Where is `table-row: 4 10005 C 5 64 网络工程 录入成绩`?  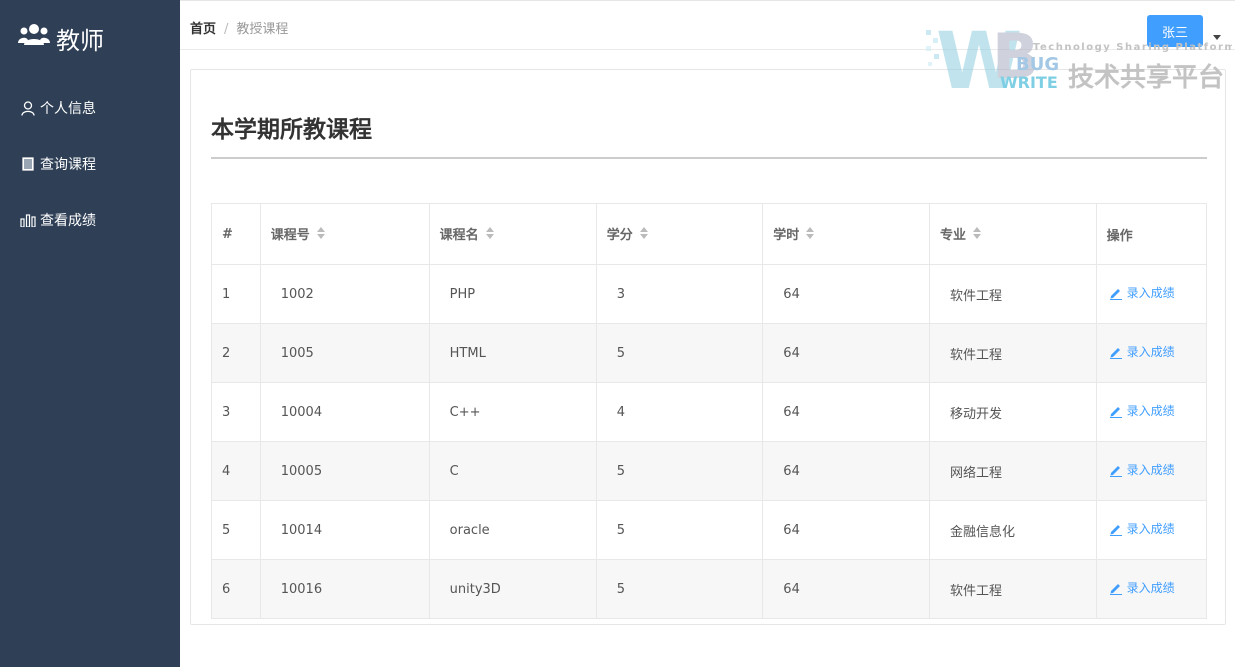 table-row: 4 10005 C 5 64 网络工程 录入成绩 is located at coordinates (709, 471).